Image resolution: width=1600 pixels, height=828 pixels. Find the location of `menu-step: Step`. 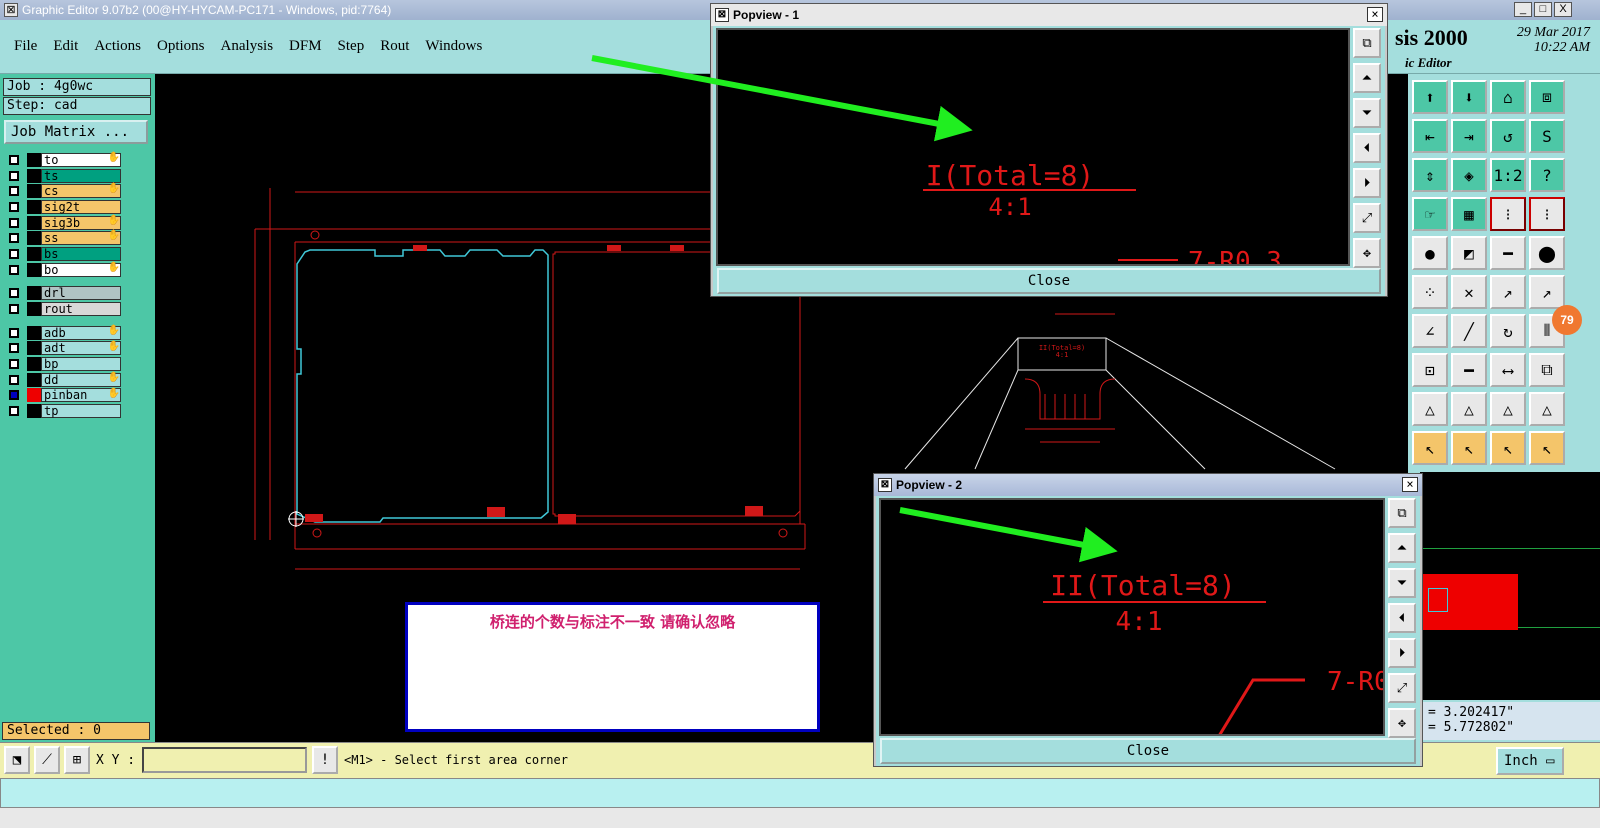

menu-step: Step is located at coordinates (351, 46).